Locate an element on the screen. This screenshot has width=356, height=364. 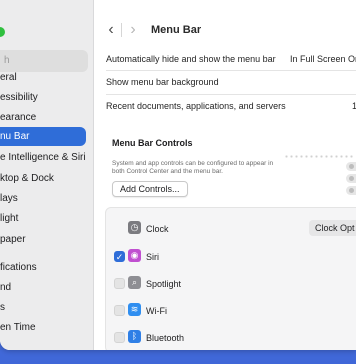
forward-button: › is located at coordinates (133, 30).